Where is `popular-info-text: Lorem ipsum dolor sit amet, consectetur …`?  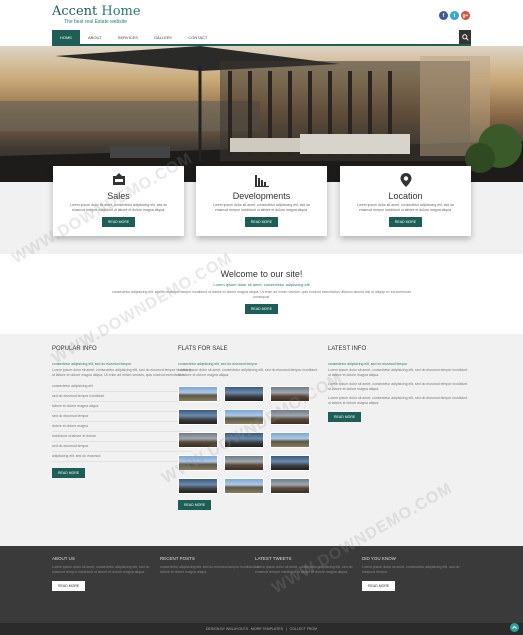
popular-info-text: Lorem ipsum dolor sit amet, consectetur … is located at coordinates (122, 372).